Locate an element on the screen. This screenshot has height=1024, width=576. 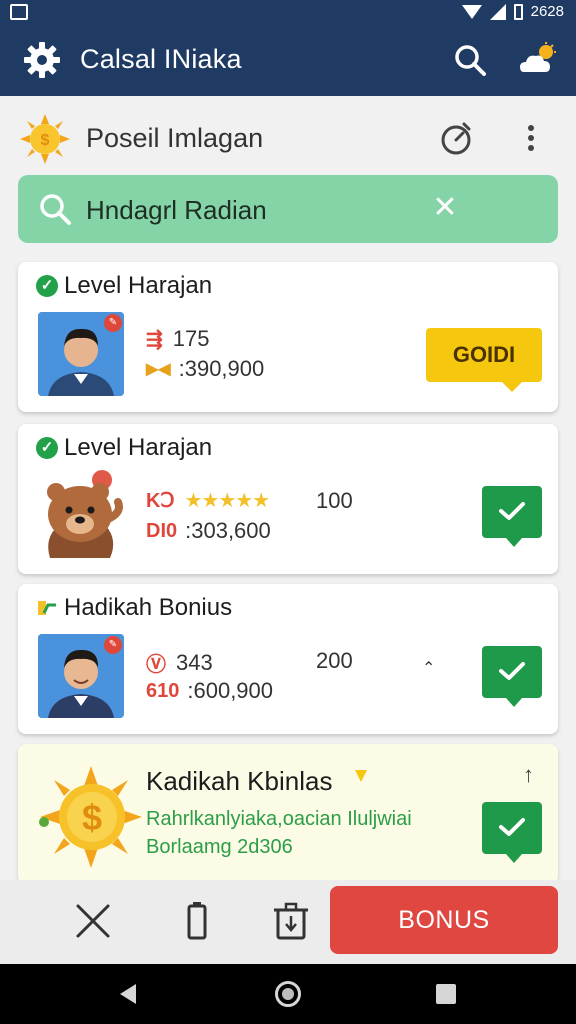
promo-title: Kadikah Kbinlas is located at coordinates (239, 781).